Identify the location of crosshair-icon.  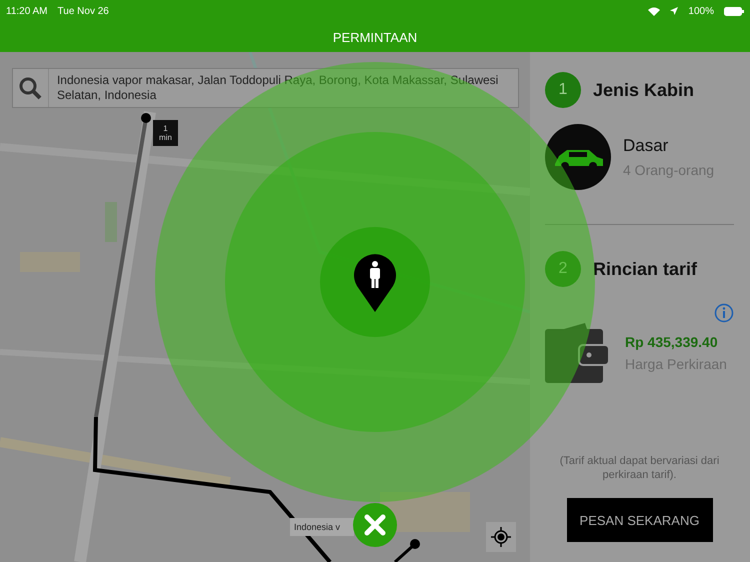
(501, 537).